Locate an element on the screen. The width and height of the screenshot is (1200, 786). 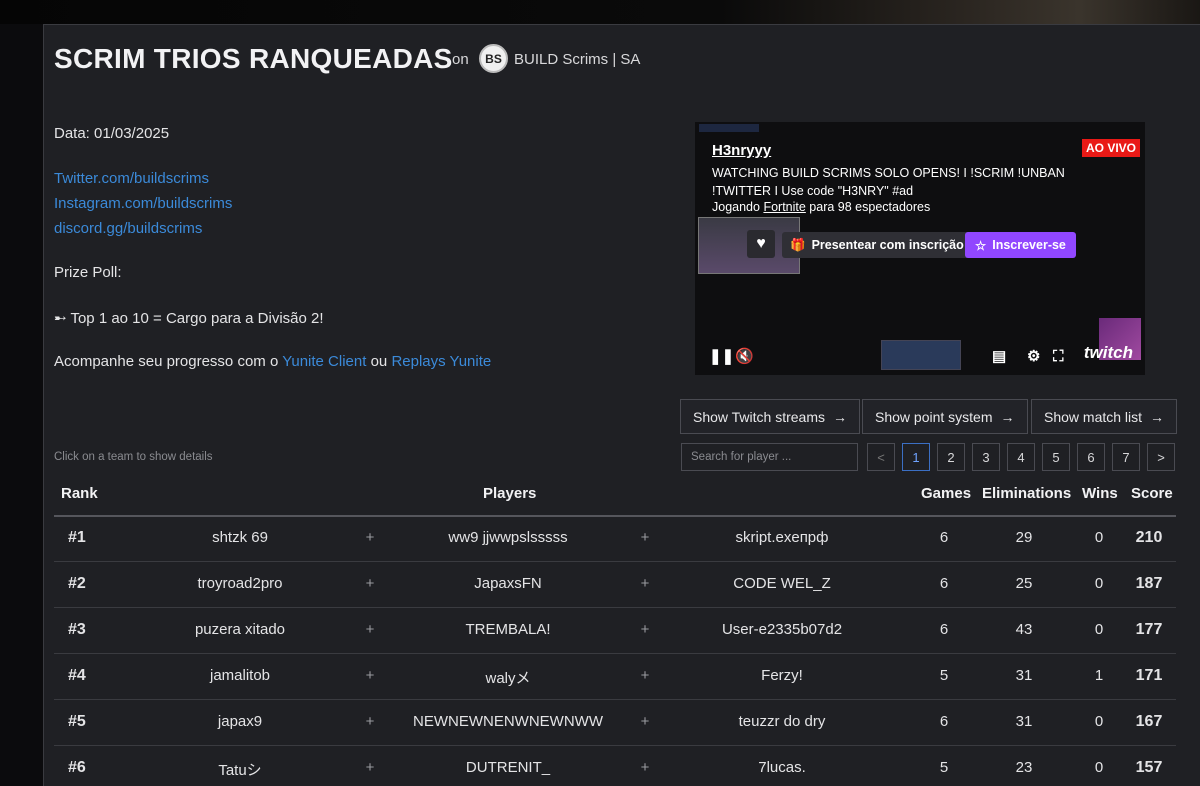
gift-sub-label: Presentear com inscrição is located at coordinates (887, 245).